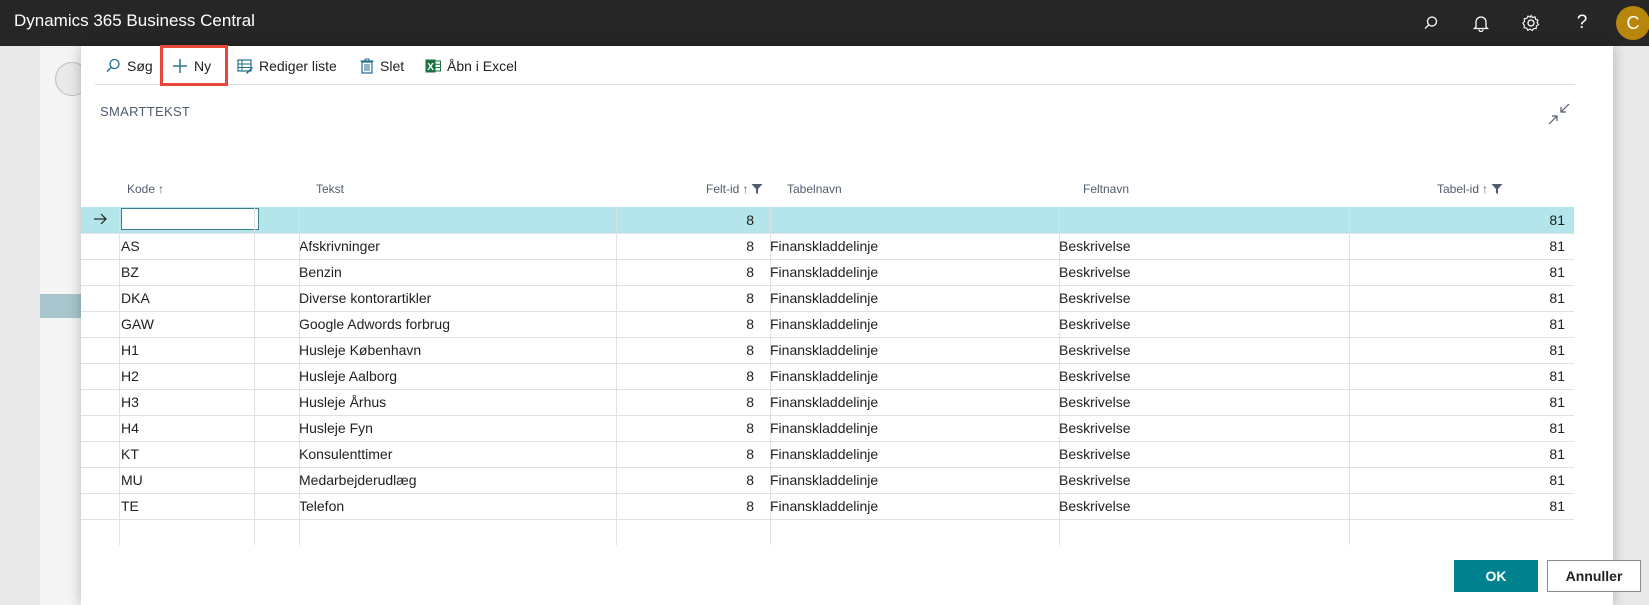  I want to click on cell-kode: BZ, so click(186, 272).